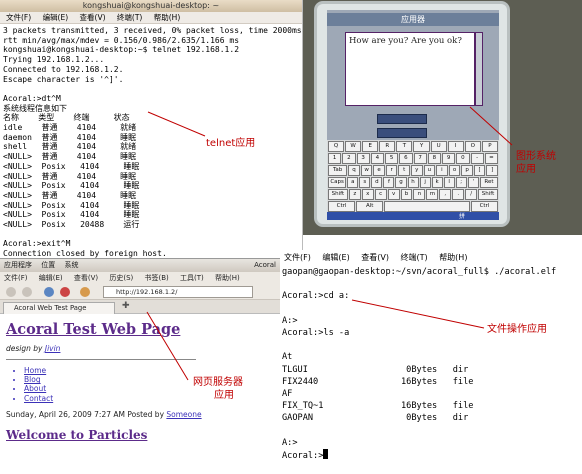 The image size is (582, 474). What do you see at coordinates (517, 329) in the screenshot?
I see `annotation-file-ops: 文件操作应用` at bounding box center [517, 329].